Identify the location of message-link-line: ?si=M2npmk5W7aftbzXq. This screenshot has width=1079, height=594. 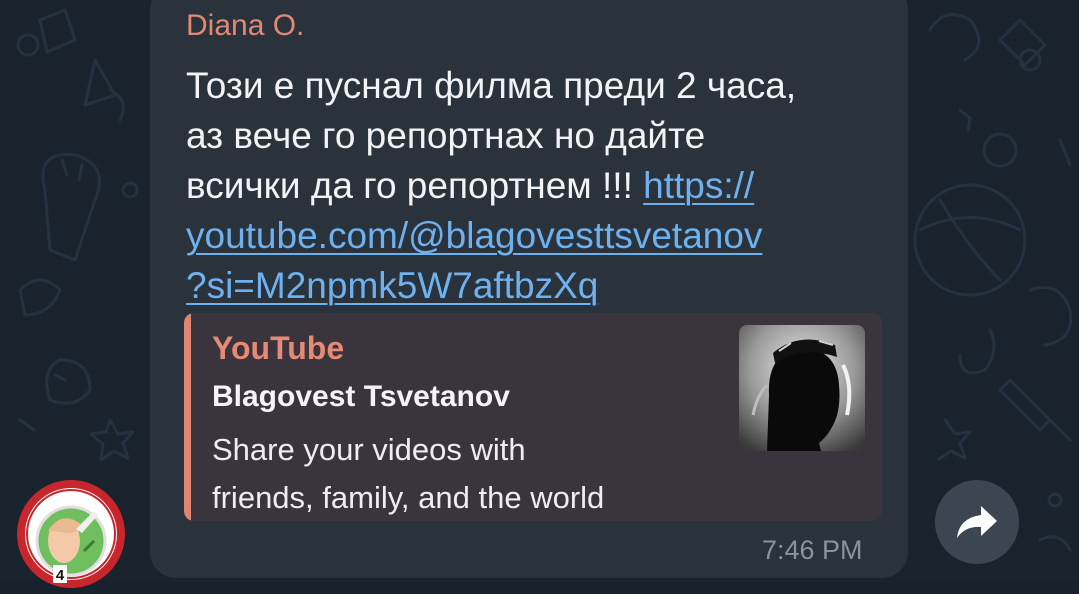
(531, 286).